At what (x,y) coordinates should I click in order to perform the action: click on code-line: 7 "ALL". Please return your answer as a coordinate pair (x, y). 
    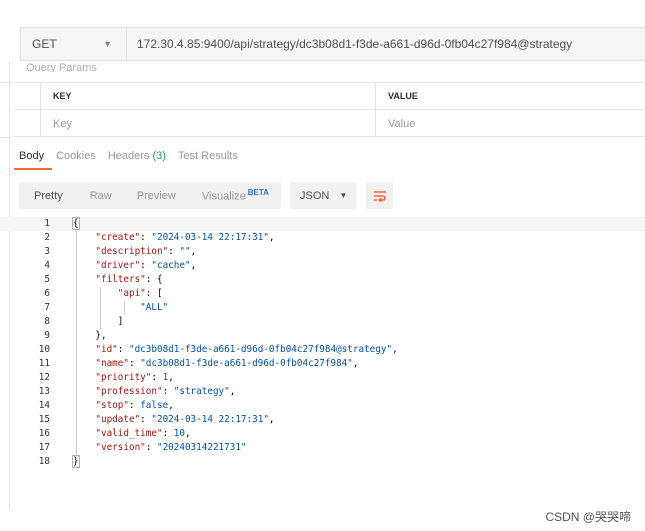
    Looking at the image, I should click on (322, 308).